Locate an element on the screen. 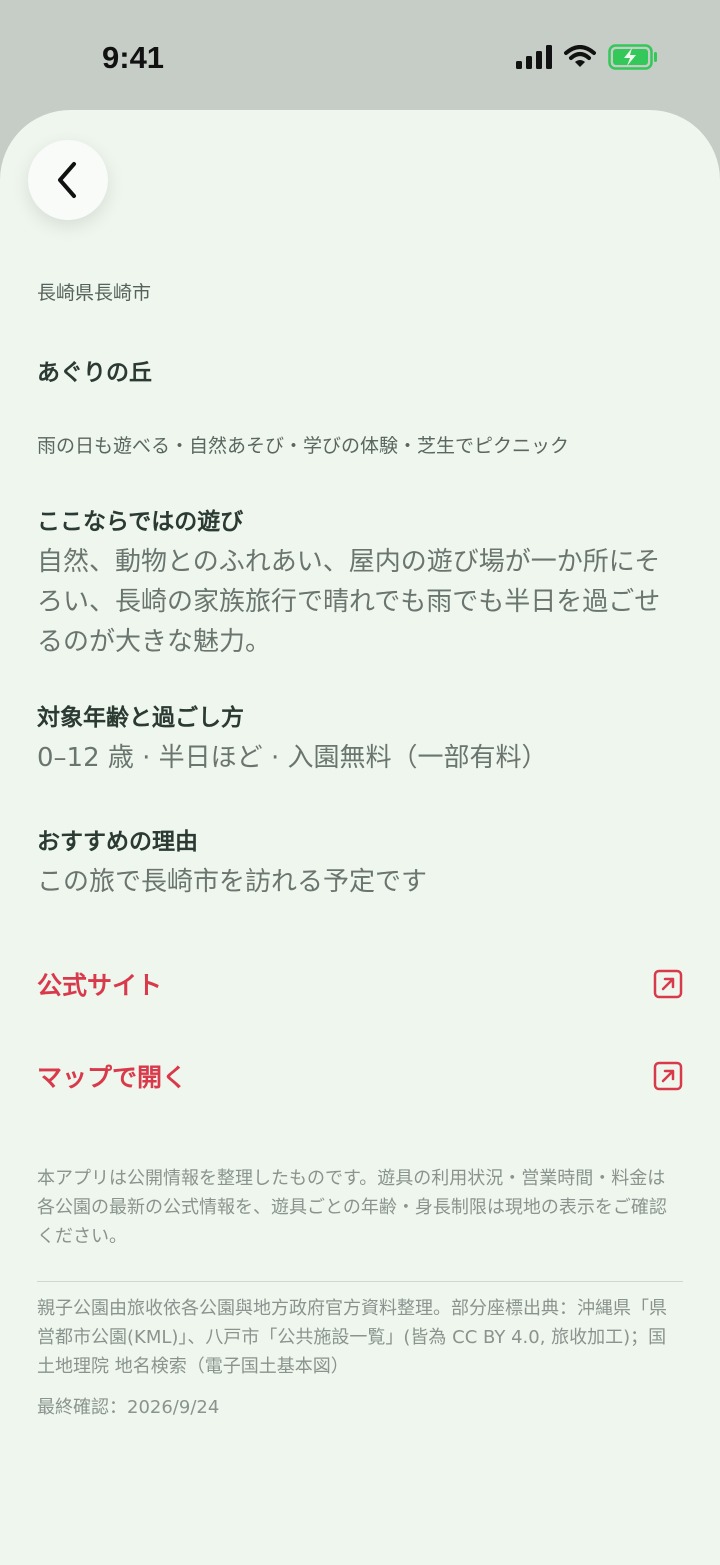 The height and width of the screenshot is (1565, 720). cellular-signal-icon is located at coordinates (534, 57).